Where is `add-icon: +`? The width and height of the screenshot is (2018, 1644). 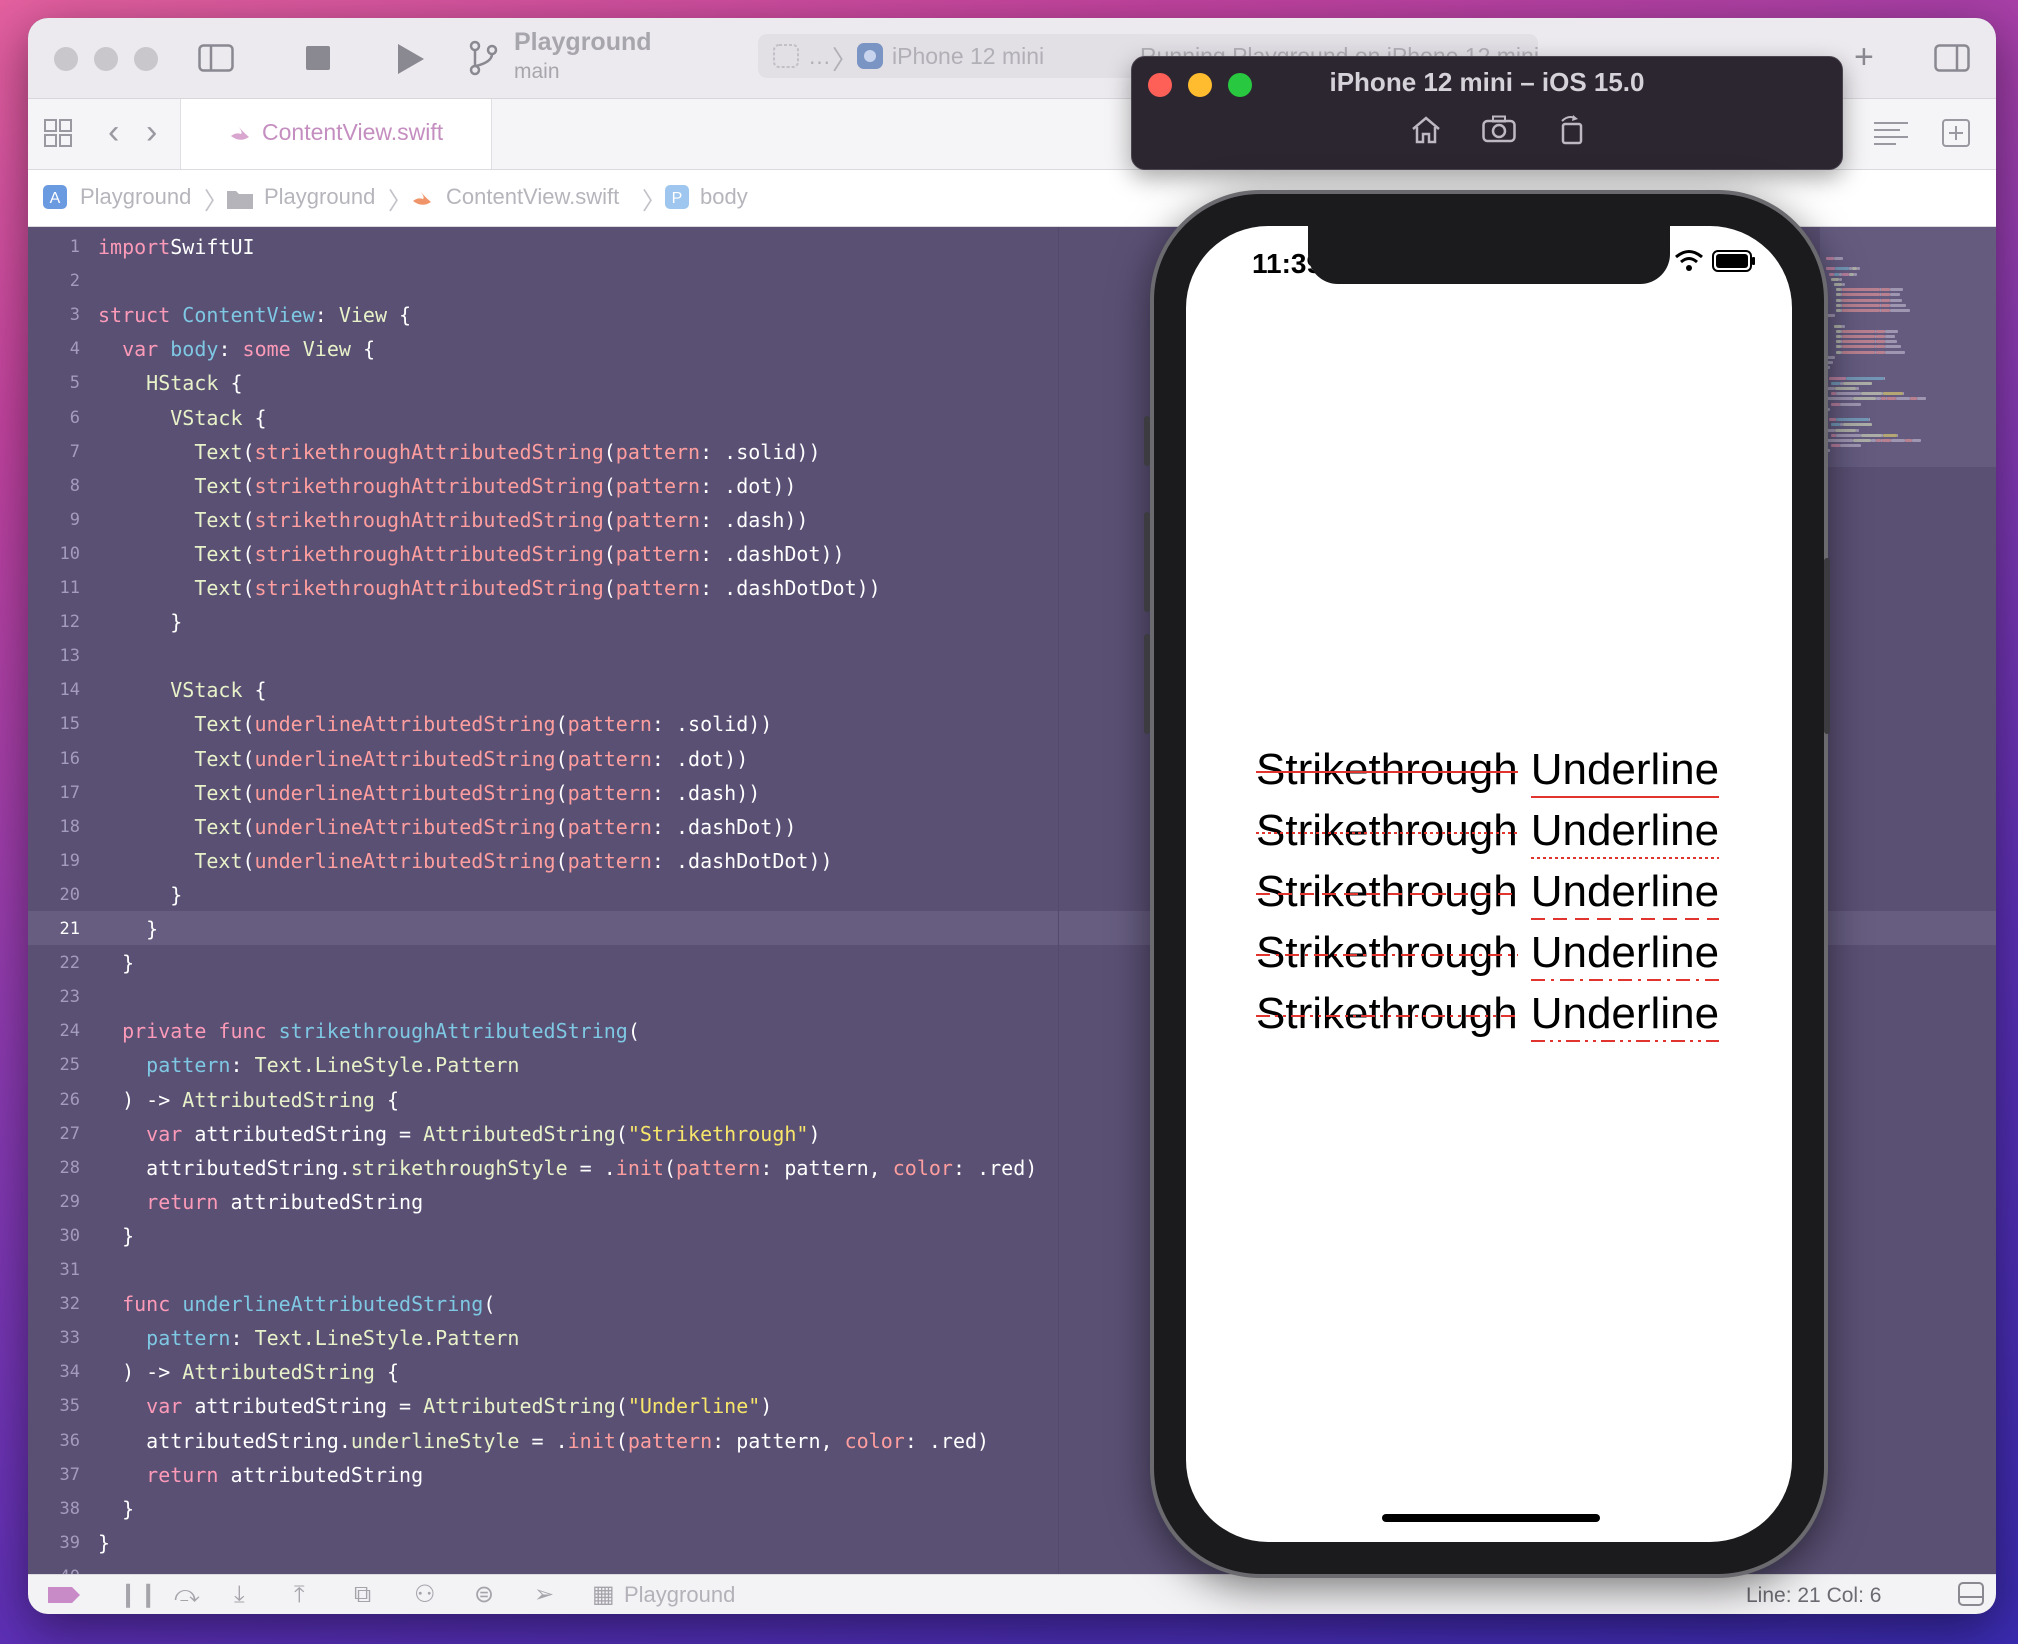
add-icon: + is located at coordinates (1864, 57).